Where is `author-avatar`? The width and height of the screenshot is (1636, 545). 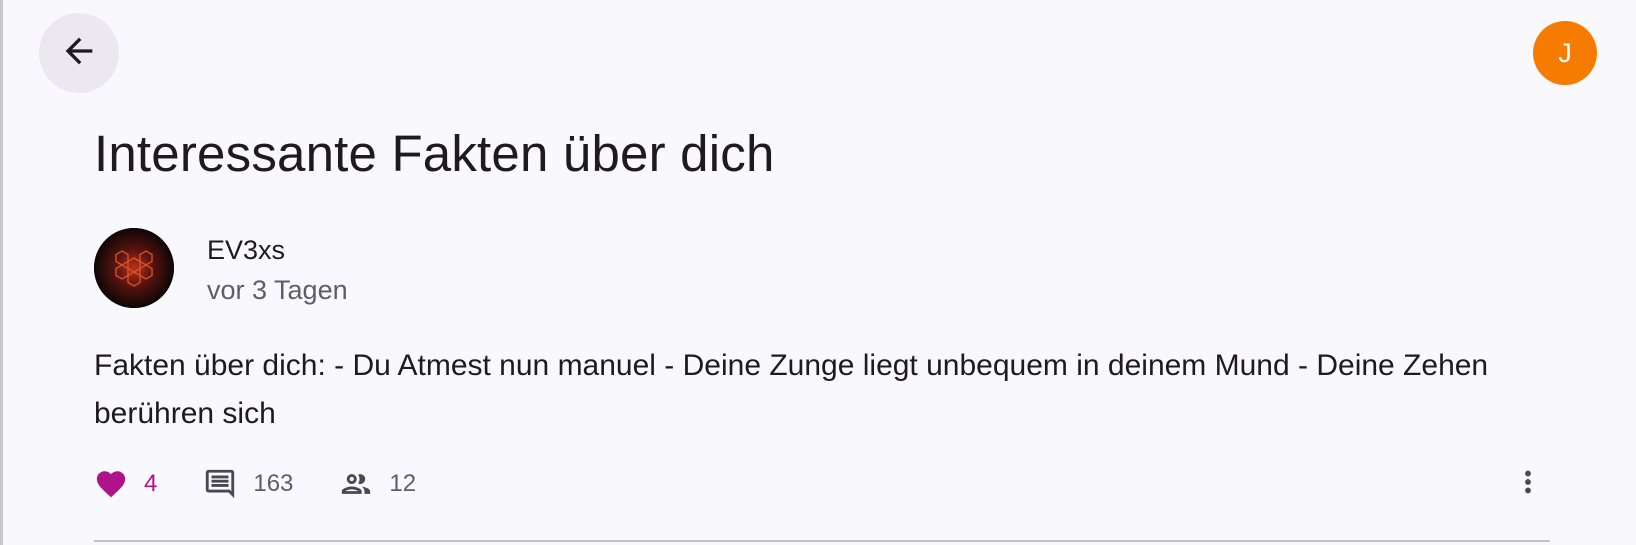 author-avatar is located at coordinates (134, 268).